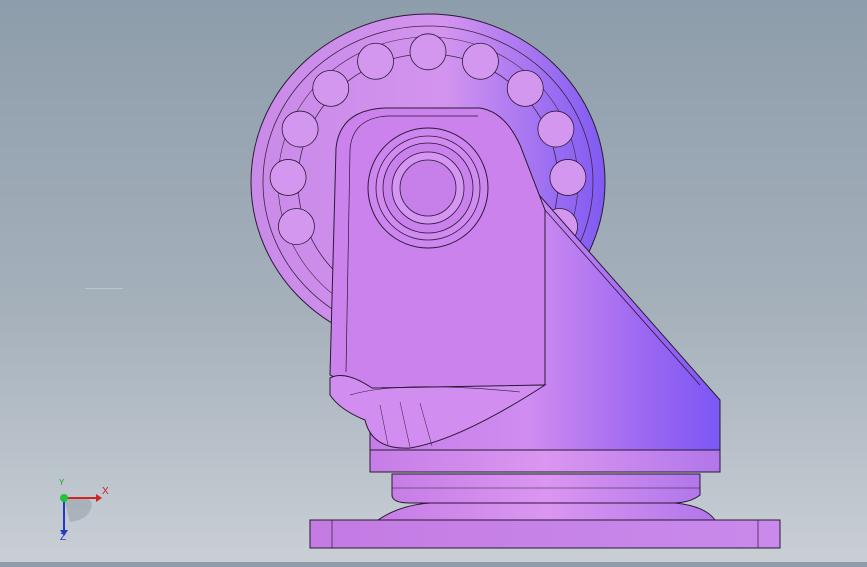  Describe the element at coordinates (64, 498) in the screenshot. I see `y-axis-dot-icon` at that location.